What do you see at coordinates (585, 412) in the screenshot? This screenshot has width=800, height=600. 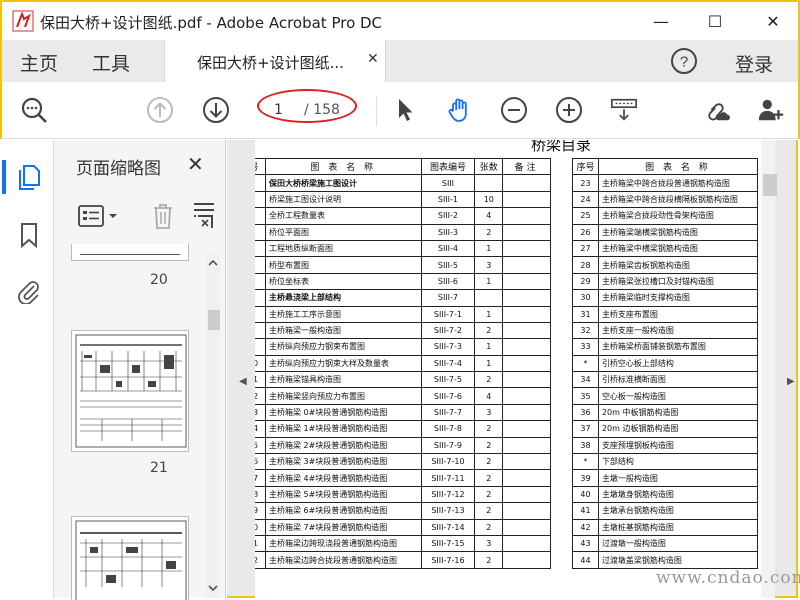 I see `table-cell: 36` at bounding box center [585, 412].